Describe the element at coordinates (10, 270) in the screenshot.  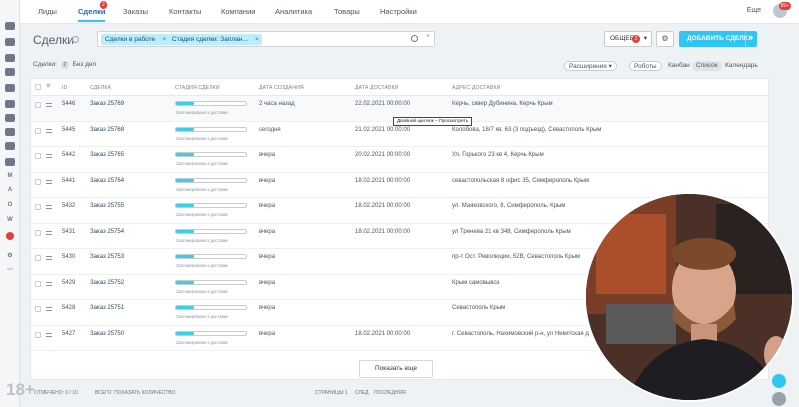
I see `more-icon: ⋯` at that location.